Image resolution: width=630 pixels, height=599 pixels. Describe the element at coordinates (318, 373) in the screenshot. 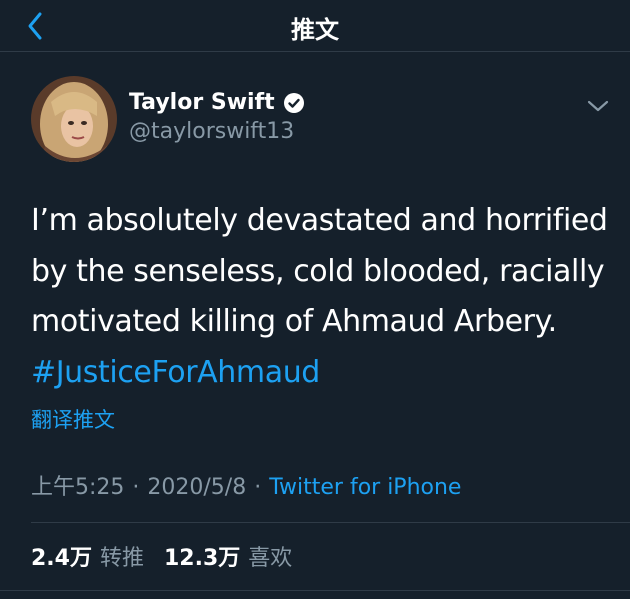

I see `hashtag-link: #JusticeForAhmaud` at that location.